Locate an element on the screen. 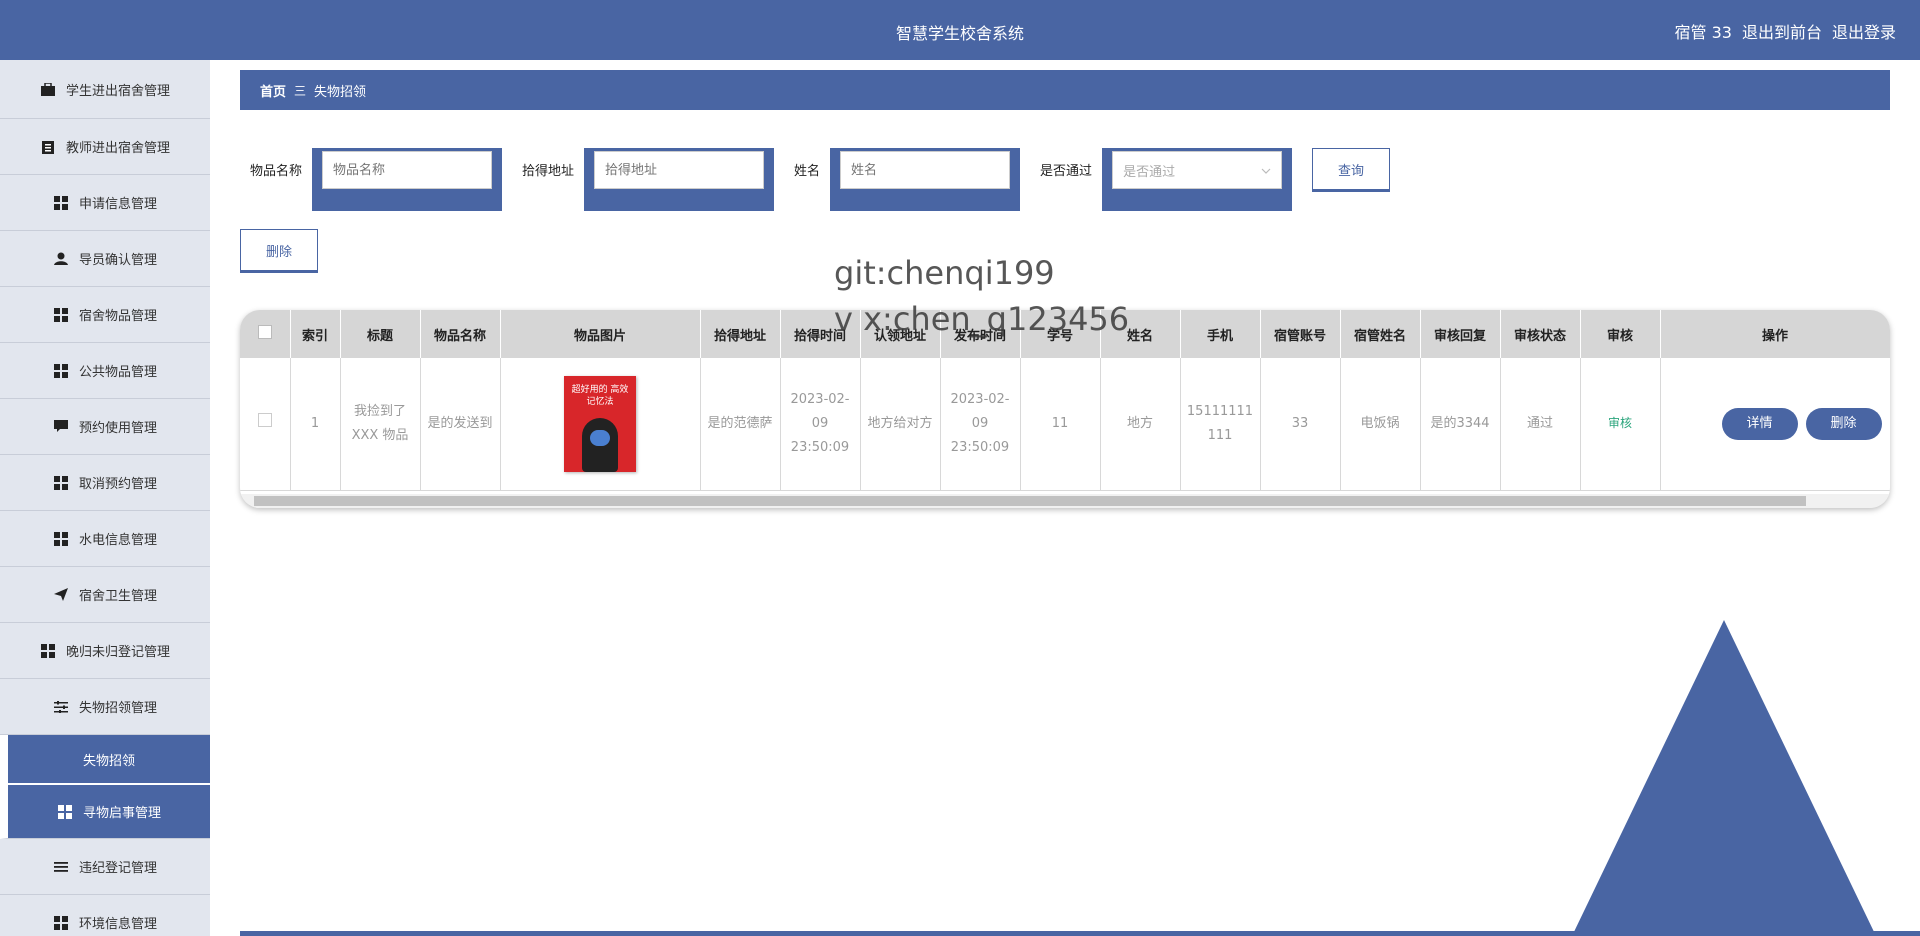  cell-item-image: 超好用的 高效记忆法 is located at coordinates (600, 424).